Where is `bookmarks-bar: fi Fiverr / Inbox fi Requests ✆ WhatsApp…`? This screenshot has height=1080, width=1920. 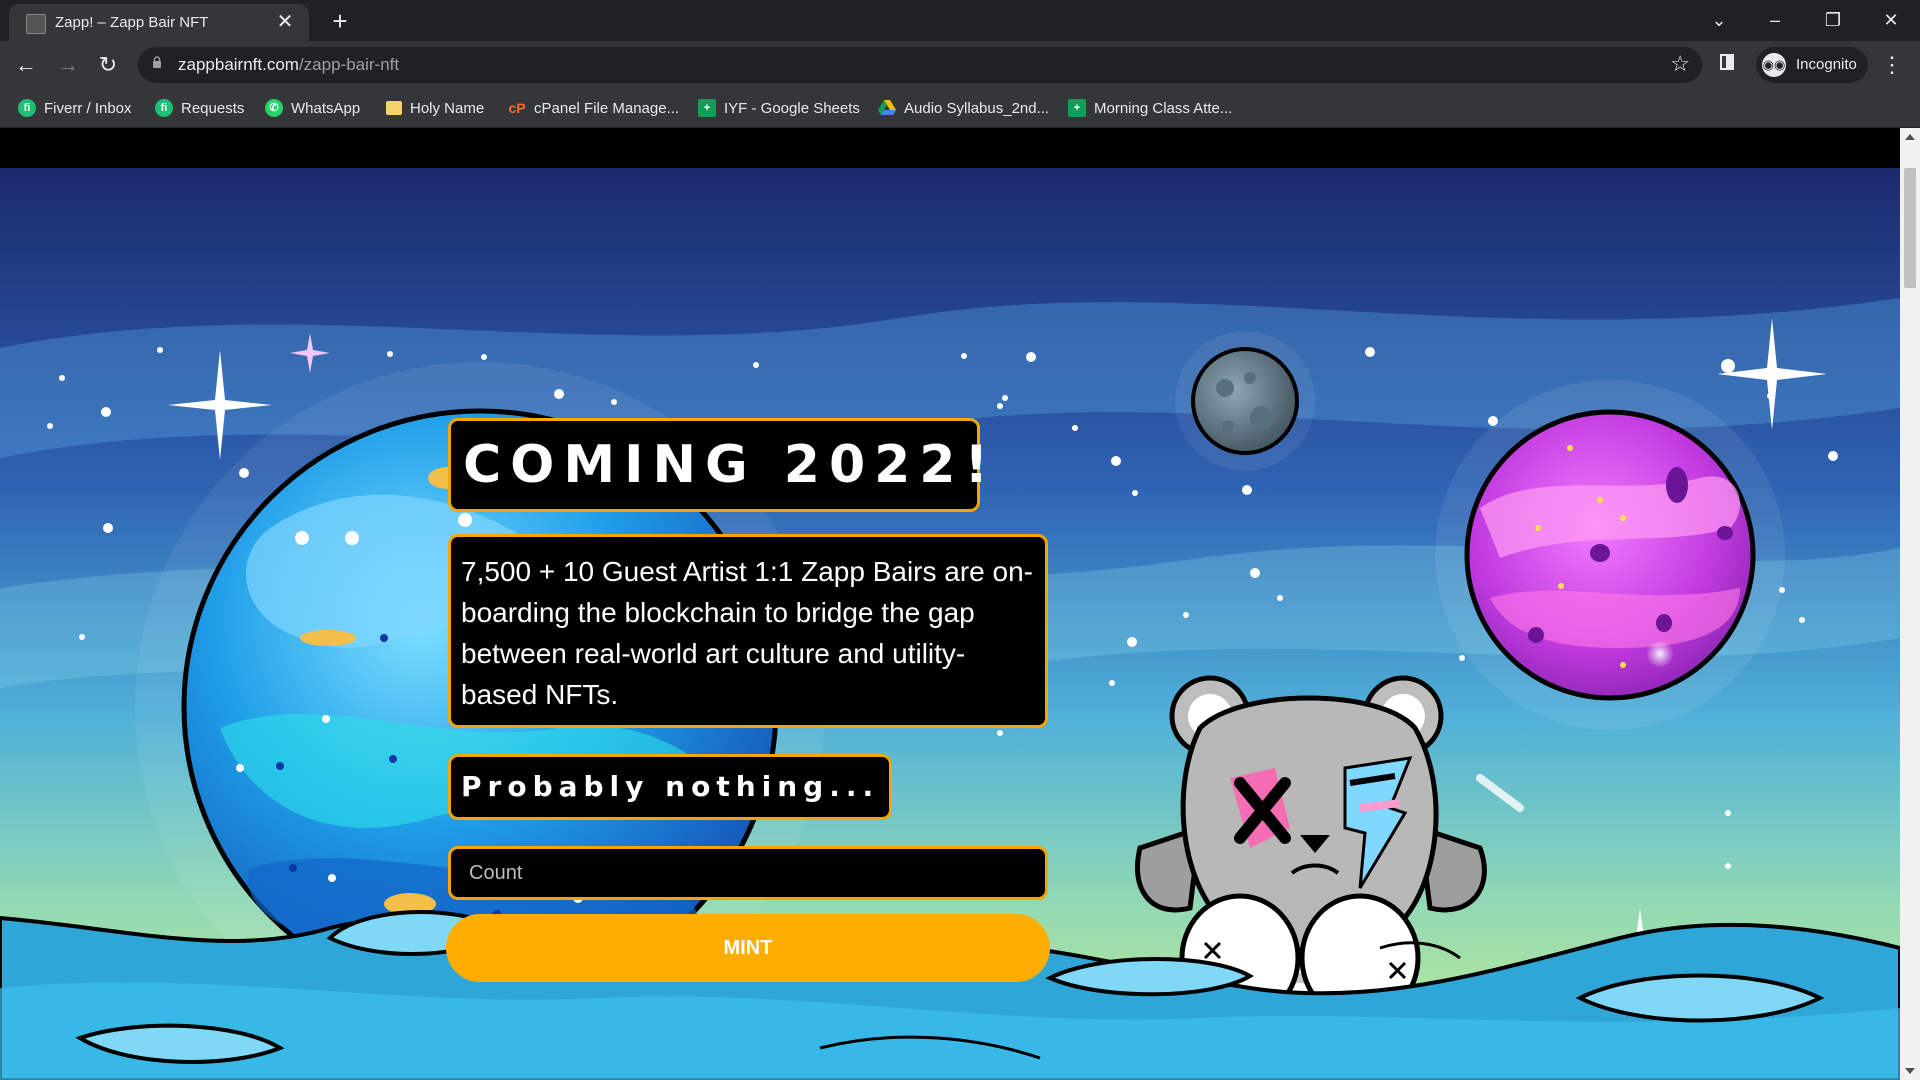 bookmarks-bar: fi Fiverr / Inbox fi Requests ✆ WhatsApp… is located at coordinates (960, 108).